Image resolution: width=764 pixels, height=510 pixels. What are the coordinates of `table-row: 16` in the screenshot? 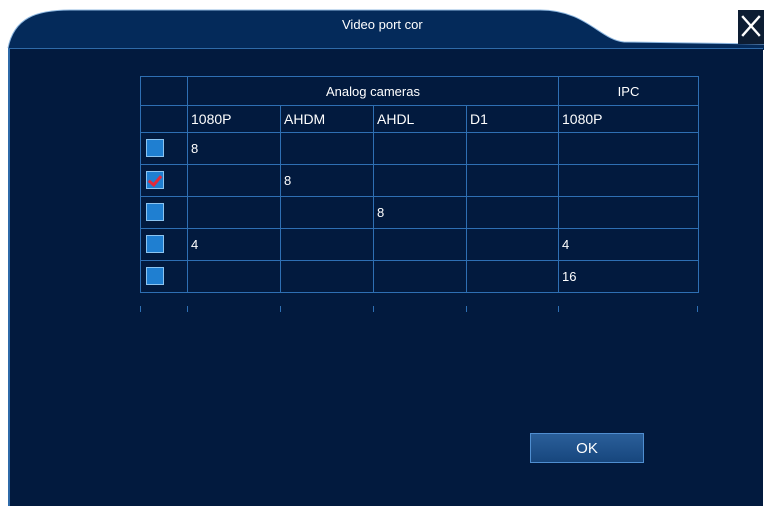 It's located at (419, 276).